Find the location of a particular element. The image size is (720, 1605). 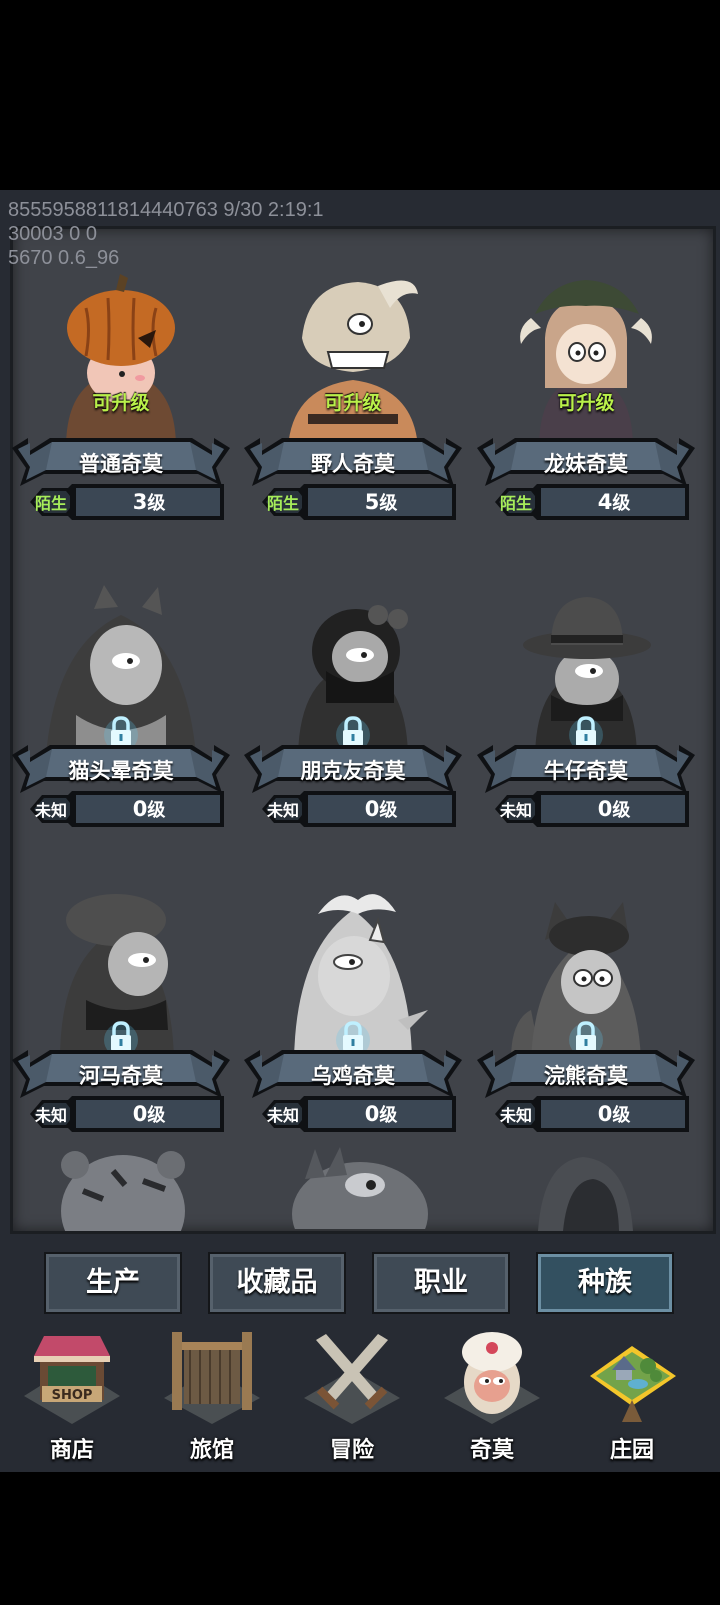

level-bar: 陌生 3级 is located at coordinates (128, 502).